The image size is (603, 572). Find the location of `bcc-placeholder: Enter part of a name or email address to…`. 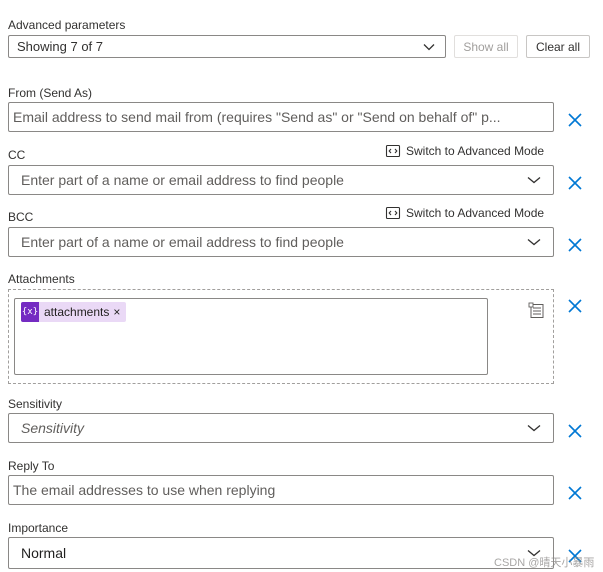

bcc-placeholder: Enter part of a name or email address to… is located at coordinates (182, 242).